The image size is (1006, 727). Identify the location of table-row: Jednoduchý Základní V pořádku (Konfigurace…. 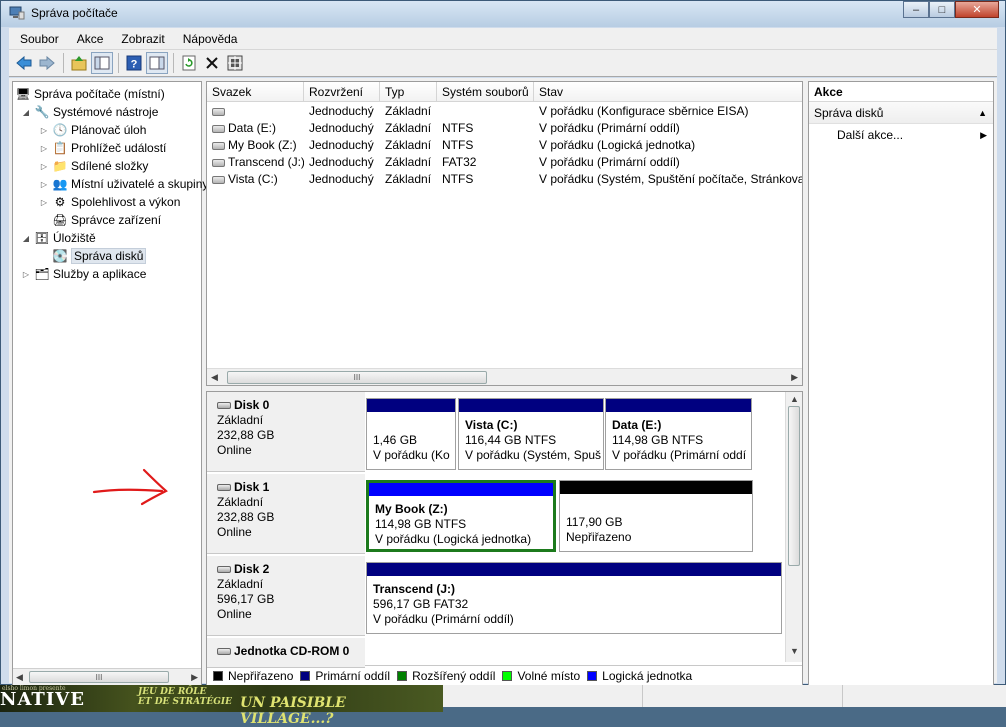
(504, 111).